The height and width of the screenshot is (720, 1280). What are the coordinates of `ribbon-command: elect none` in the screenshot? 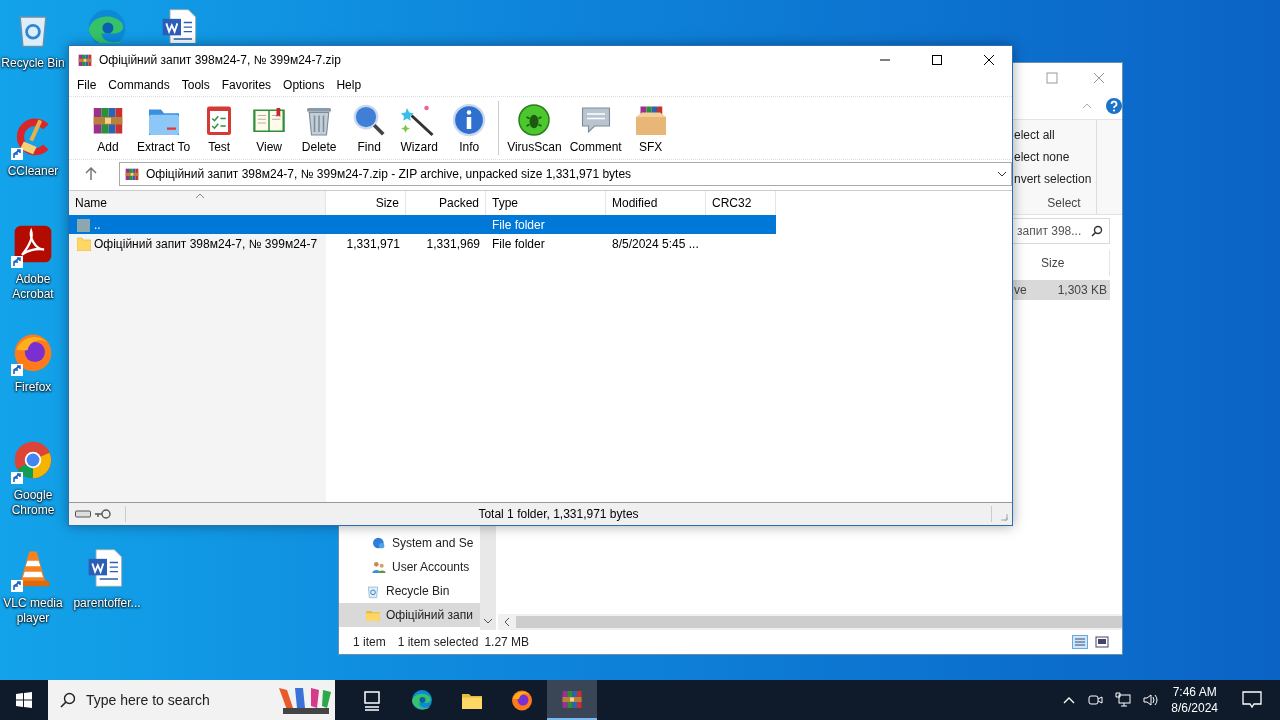 It's located at (1054, 157).